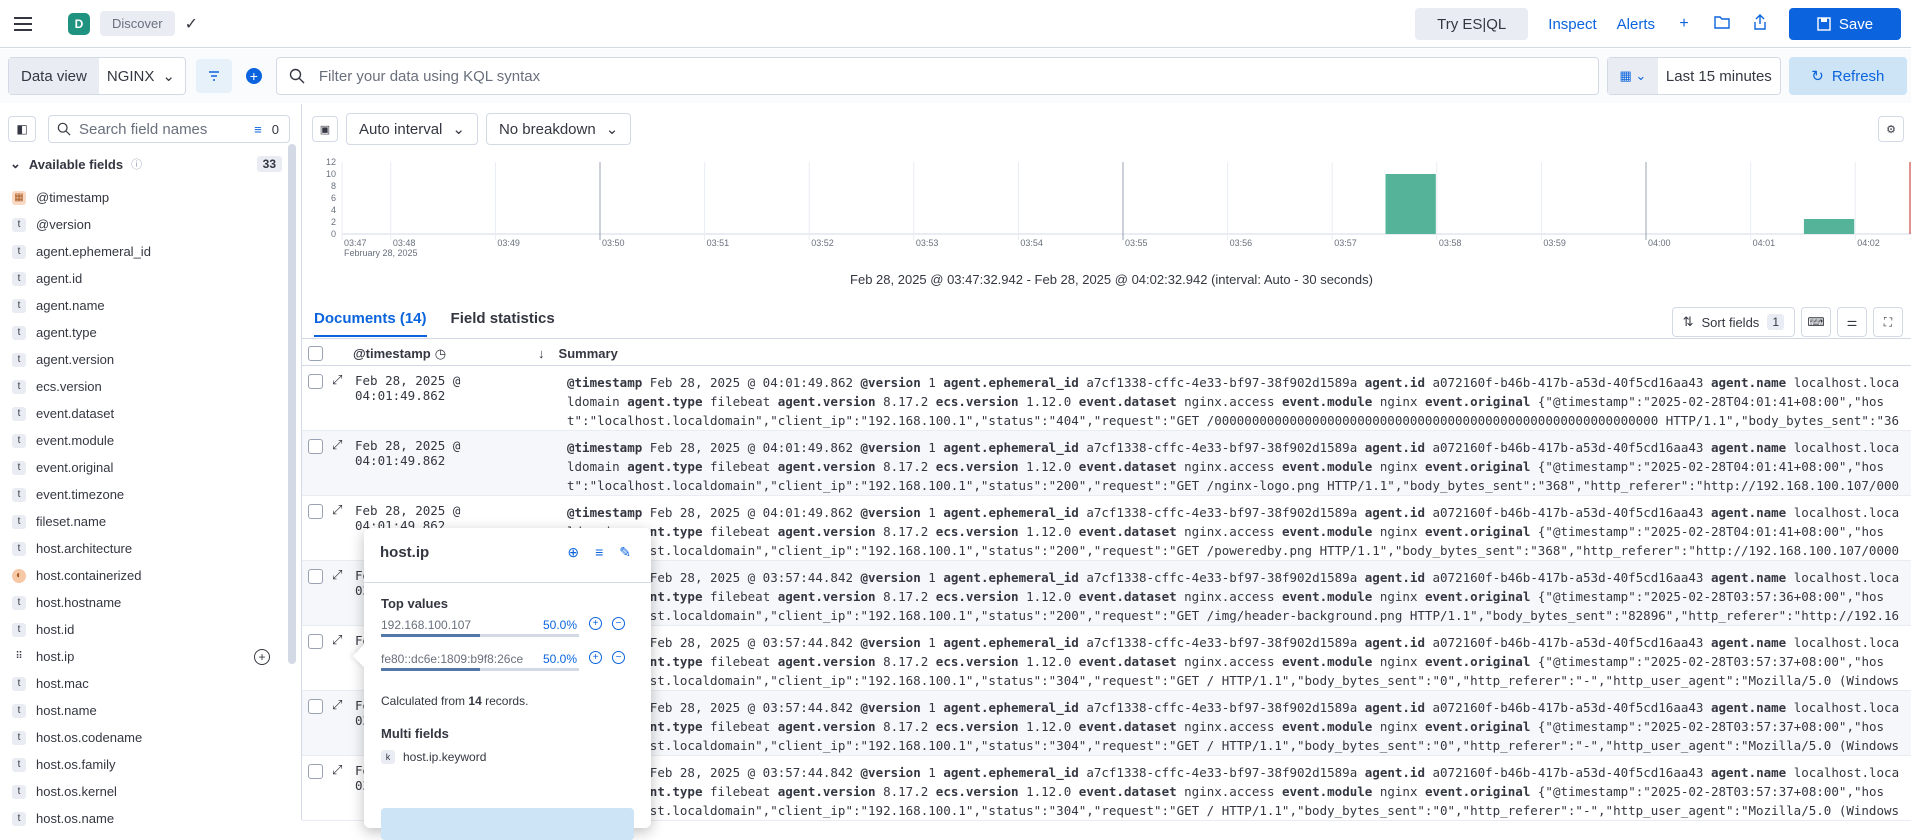 The width and height of the screenshot is (1911, 840). What do you see at coordinates (145, 359) in the screenshot?
I see `field-item: t agent.version` at bounding box center [145, 359].